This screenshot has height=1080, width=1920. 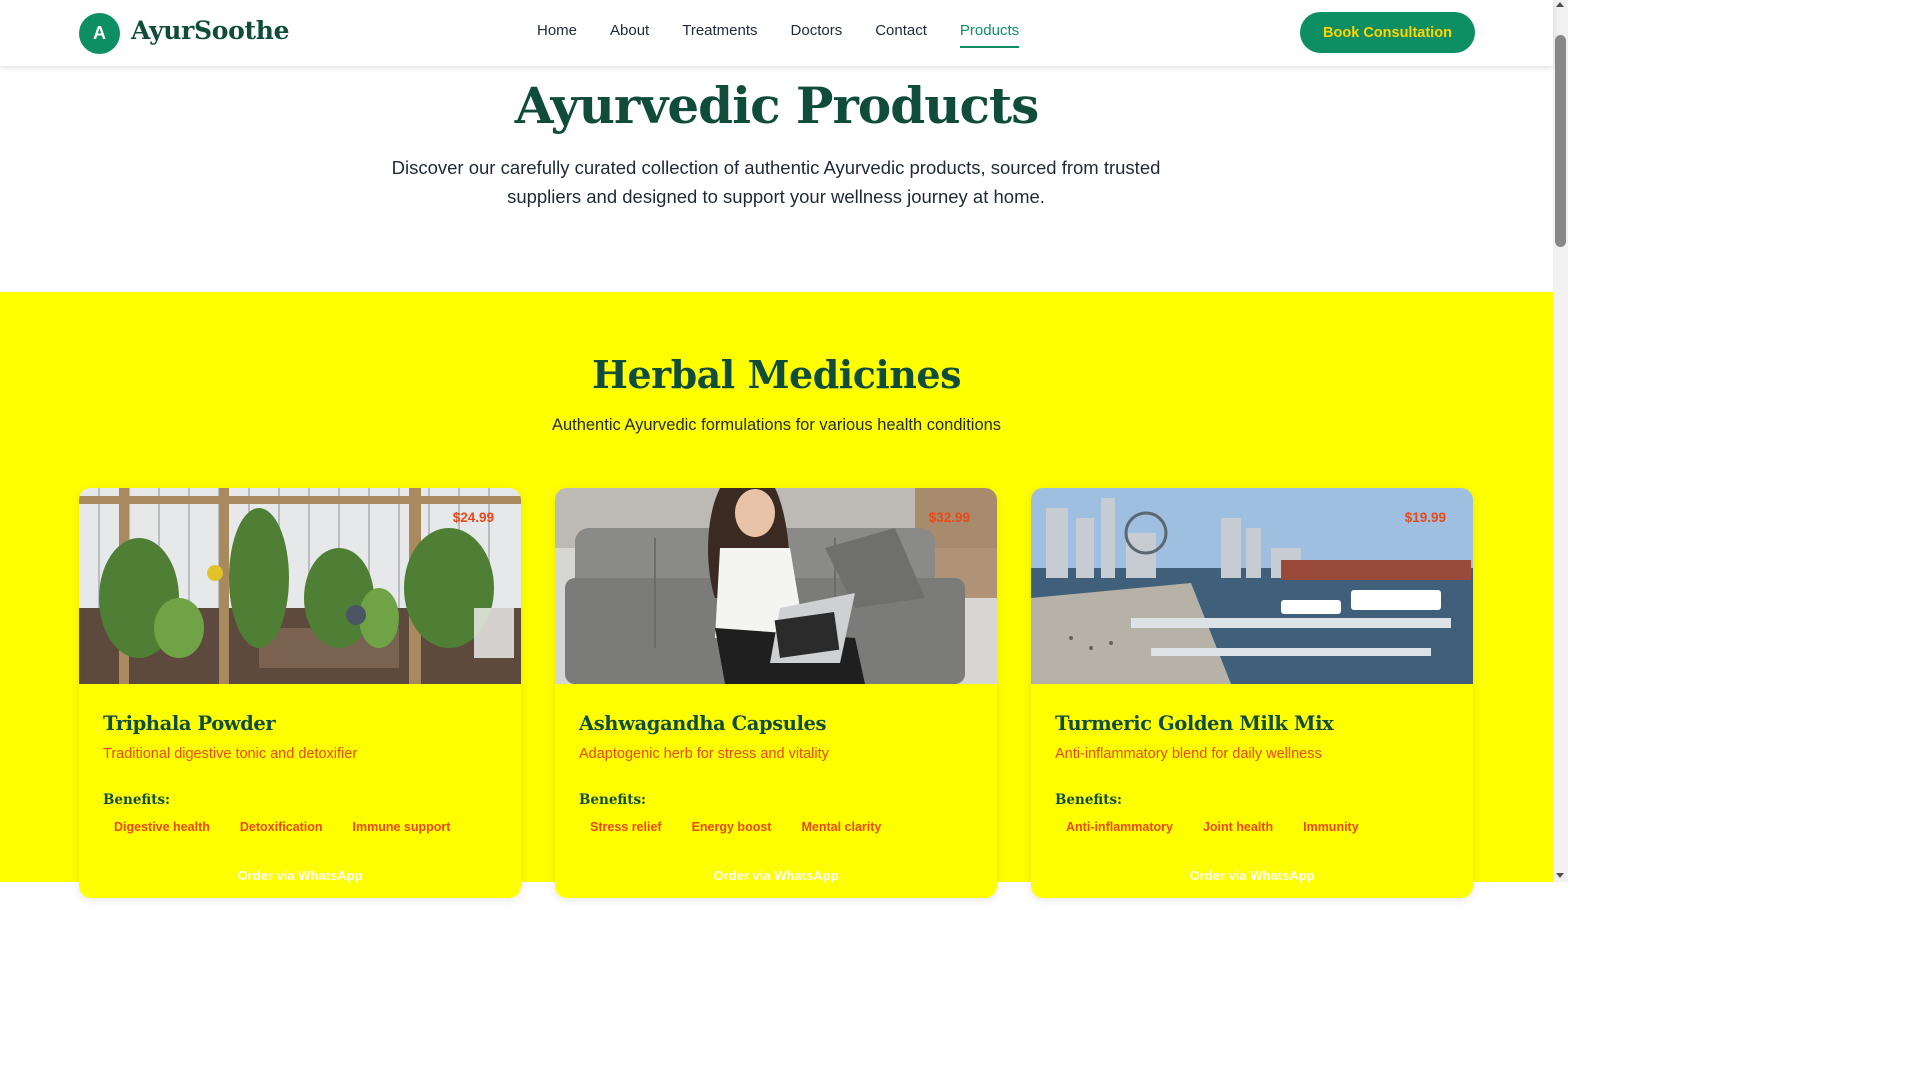 I want to click on section-title: Herbal Medicines, so click(x=776, y=374).